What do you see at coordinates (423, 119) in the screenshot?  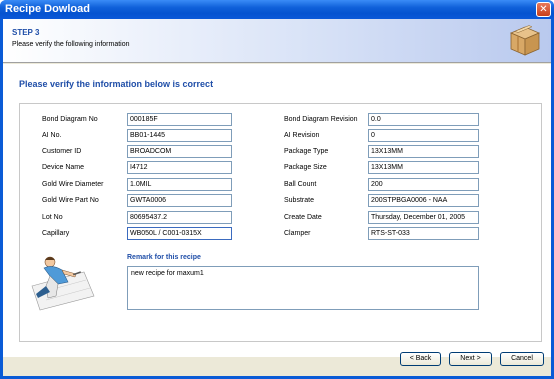 I see `bond-diagram-revision-field: 0.0` at bounding box center [423, 119].